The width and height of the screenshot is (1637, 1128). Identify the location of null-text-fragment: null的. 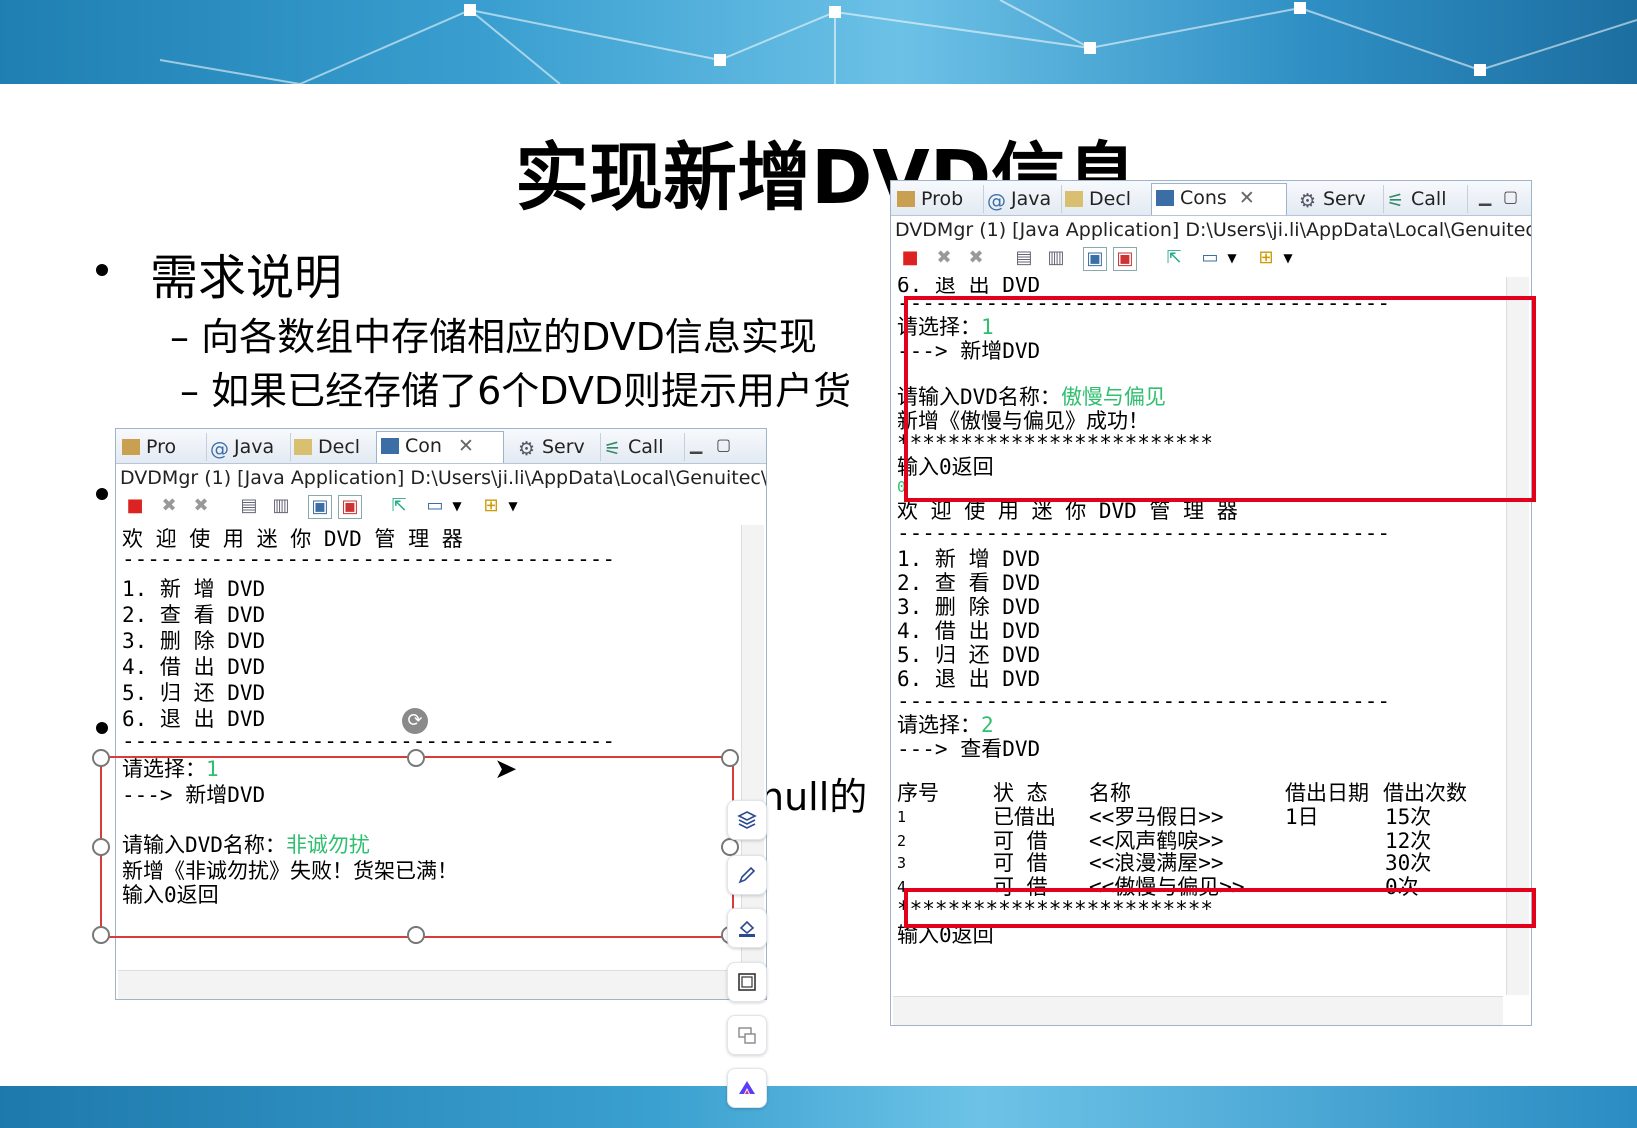
(814, 797).